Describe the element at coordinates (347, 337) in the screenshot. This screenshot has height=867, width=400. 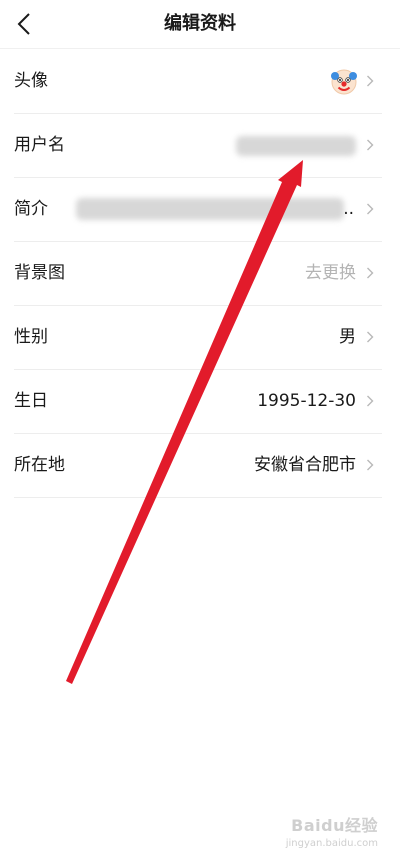
I see `gender-value: 男` at that location.